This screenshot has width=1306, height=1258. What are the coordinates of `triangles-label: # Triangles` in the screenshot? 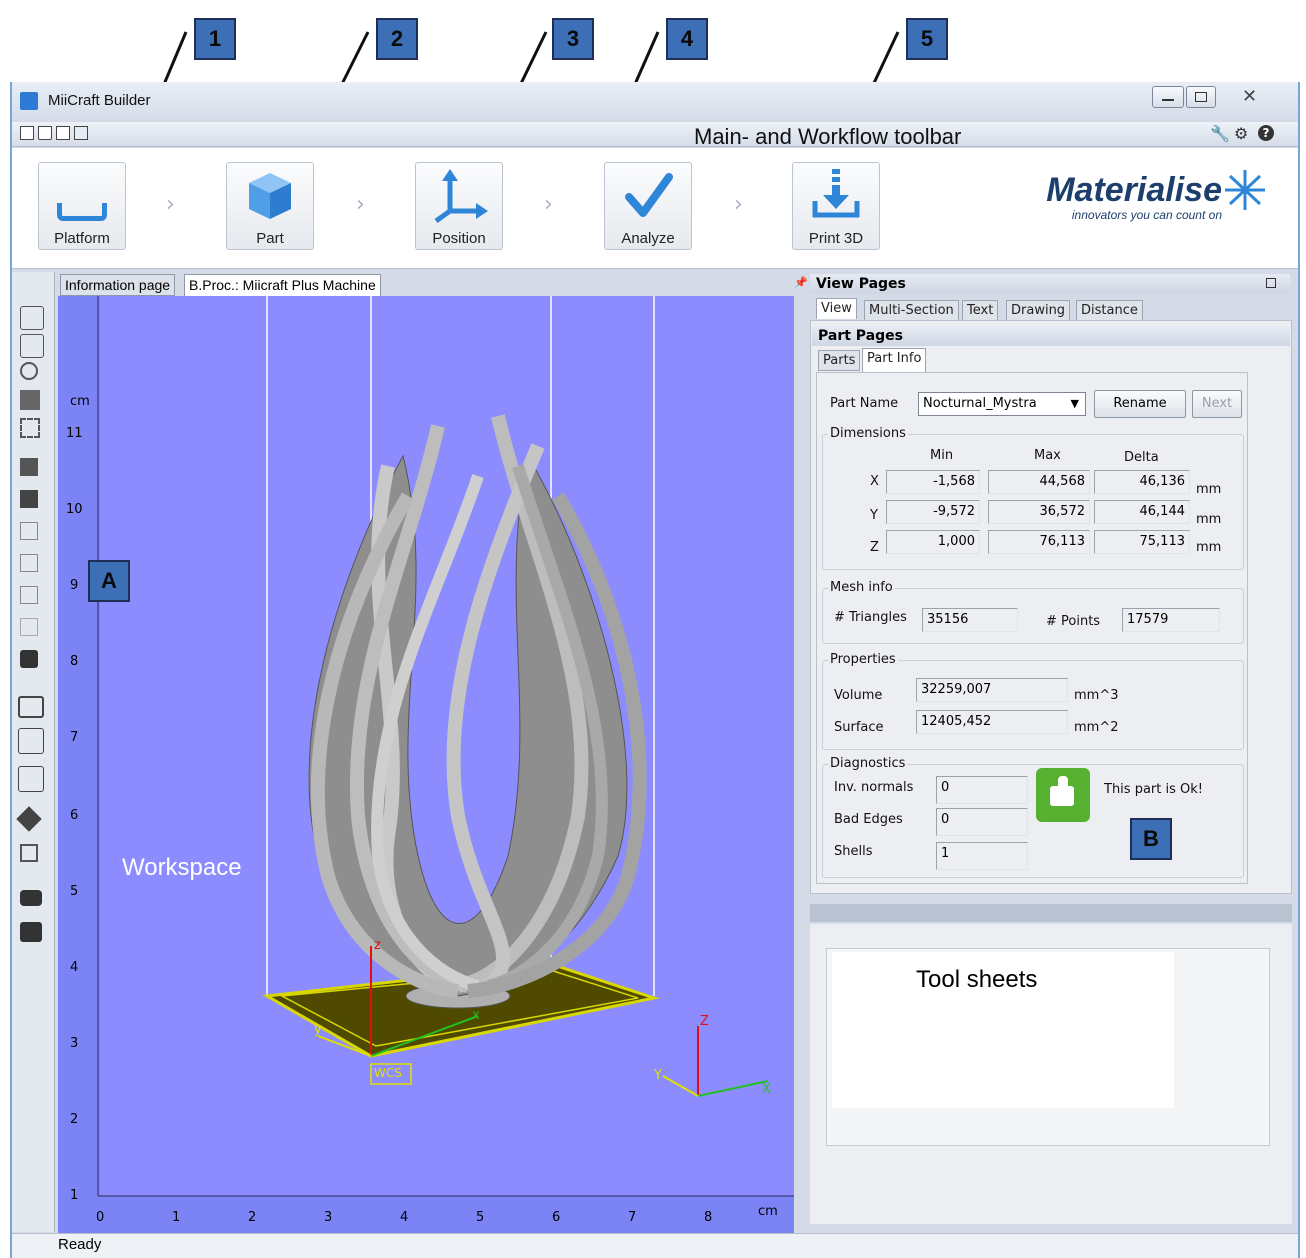 It's located at (870, 617).